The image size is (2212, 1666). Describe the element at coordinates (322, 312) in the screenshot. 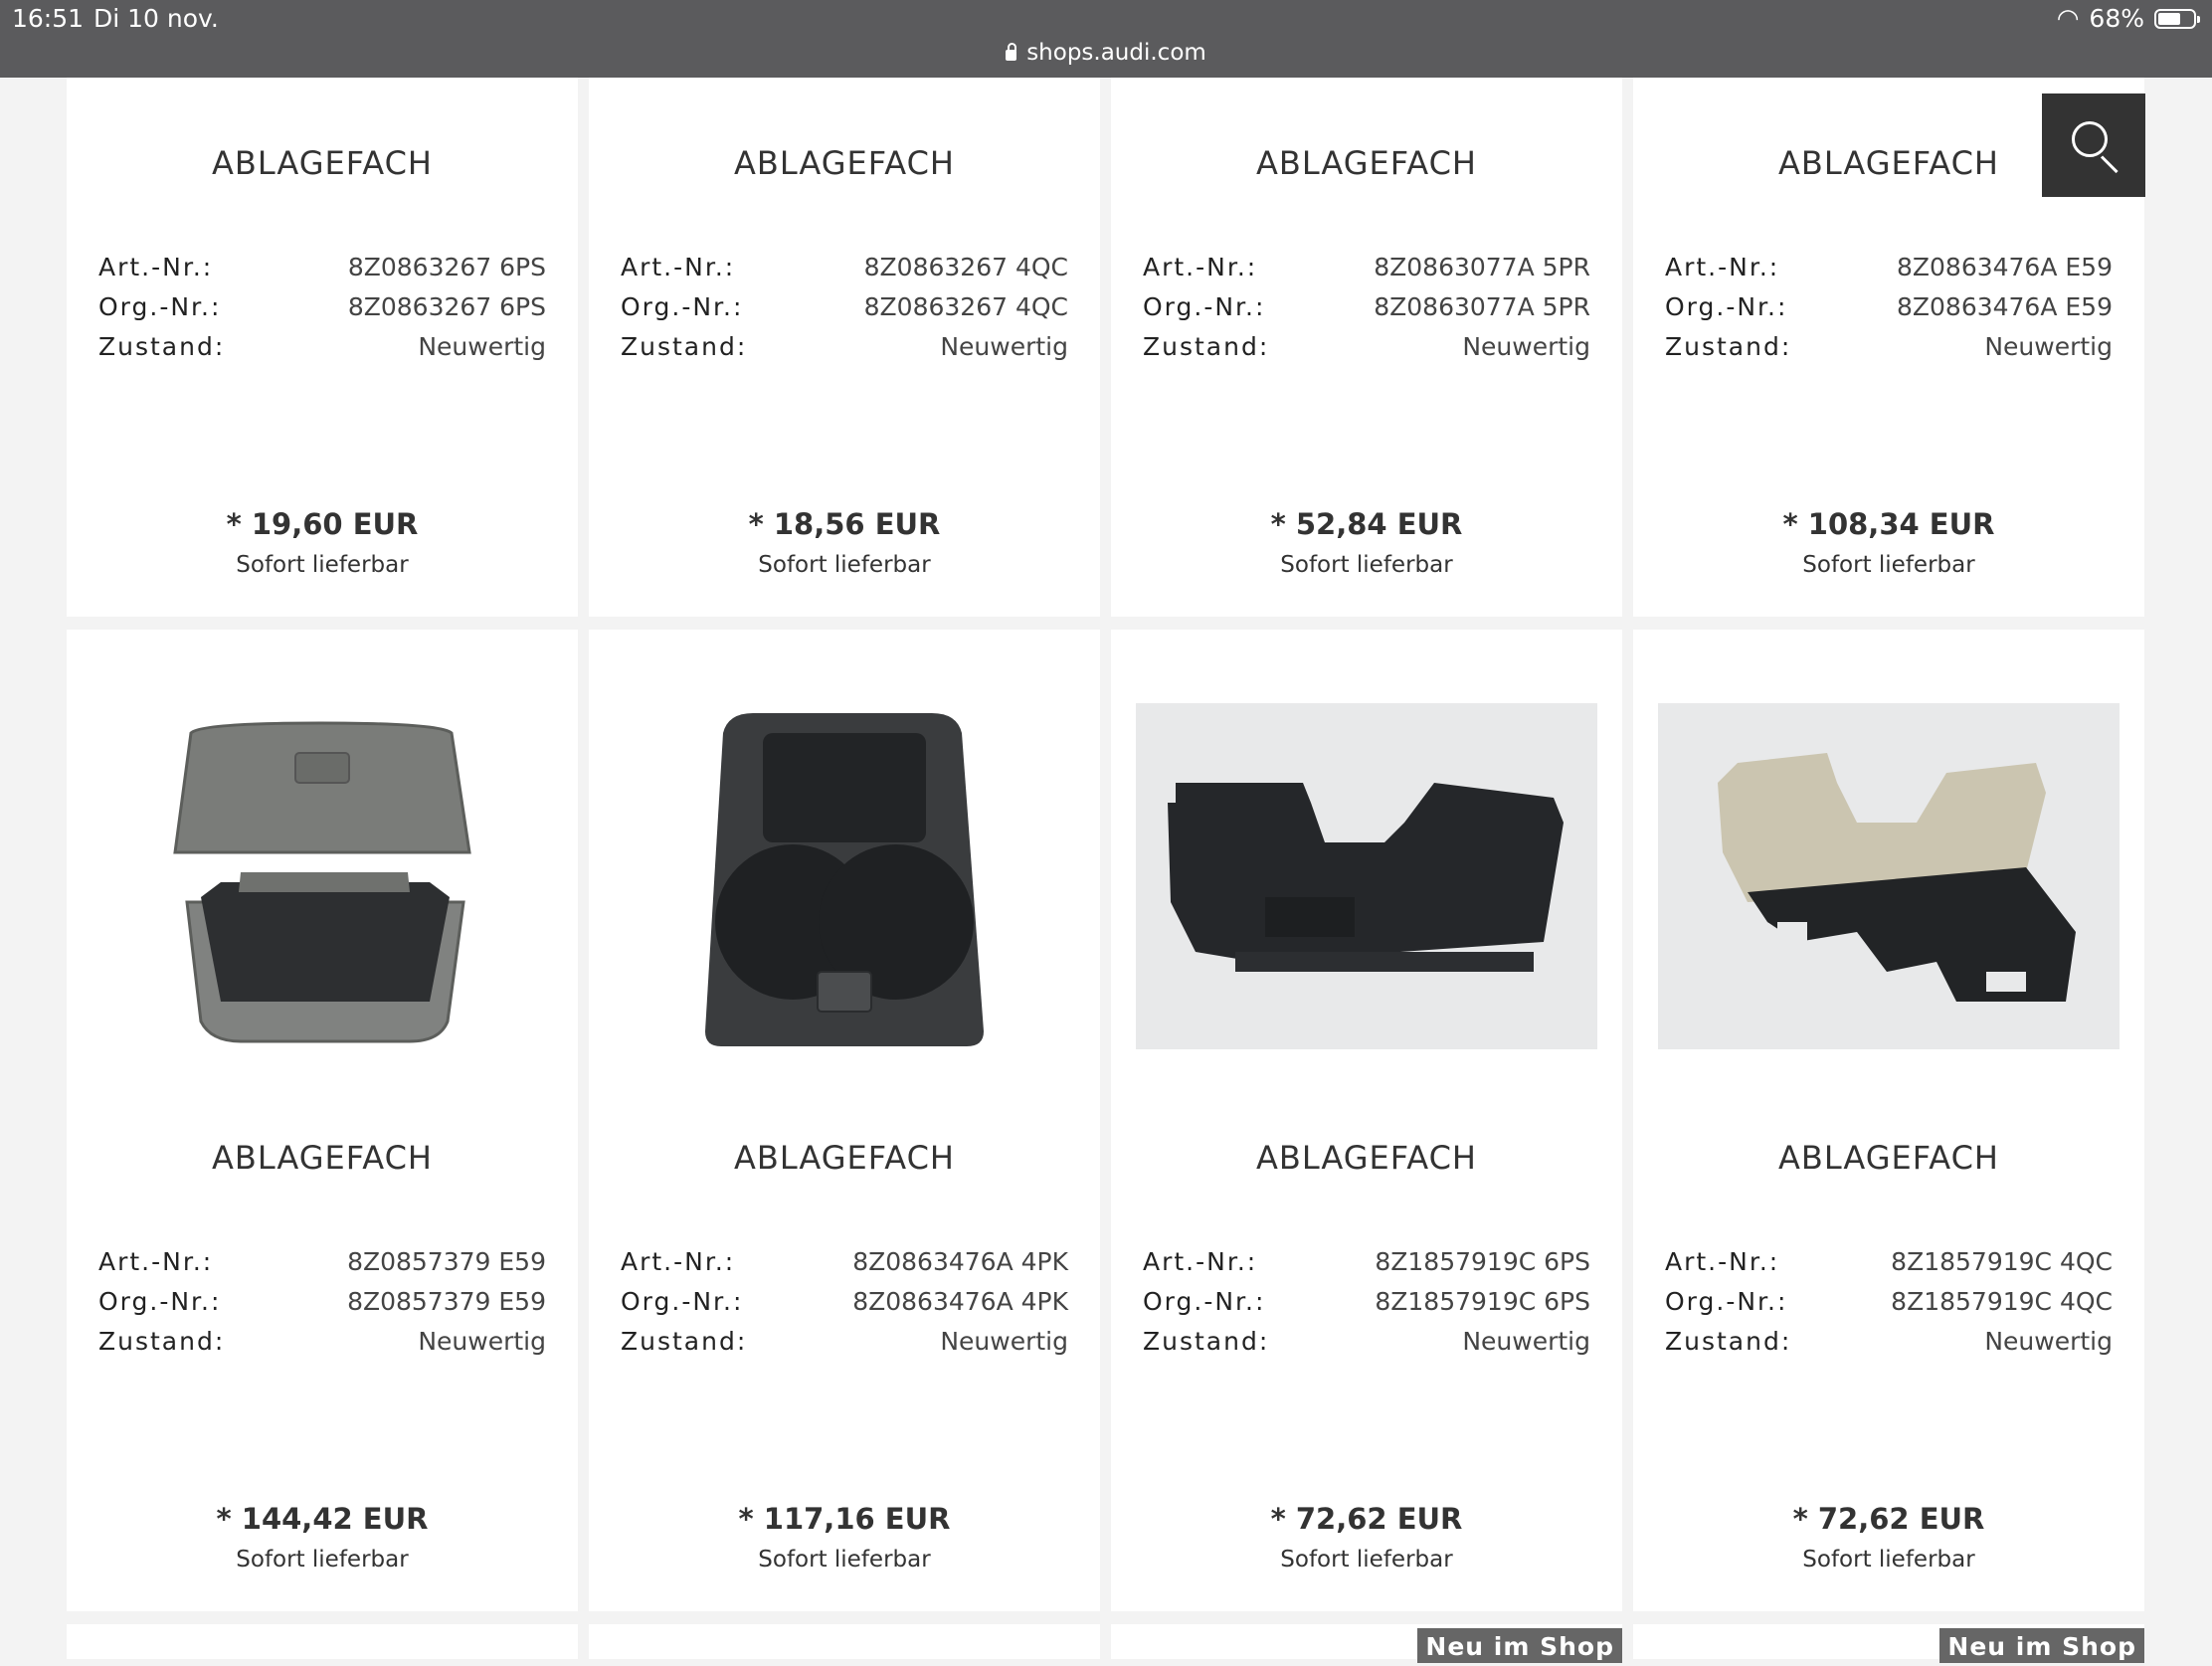

I see `org-nr-row: Org.-Nr.: 8Z0863267 6PS` at that location.